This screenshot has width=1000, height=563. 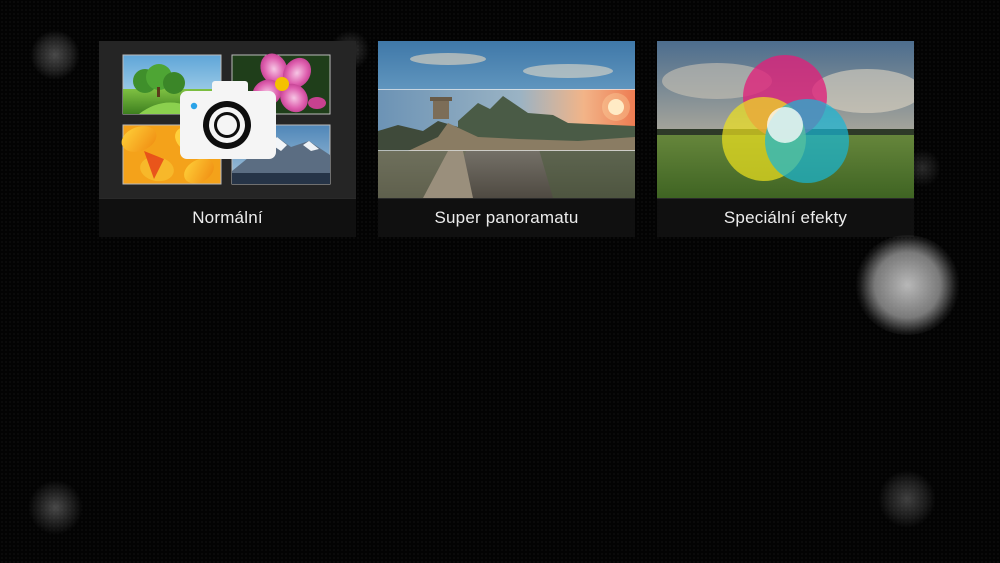 I want to click on mode-label-bar: Speciální efekty, so click(x=785, y=217).